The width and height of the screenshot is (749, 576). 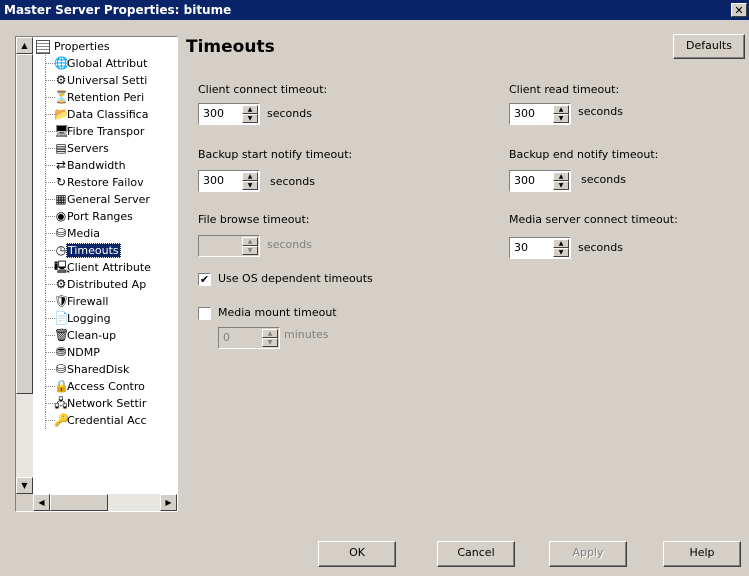 What do you see at coordinates (61, 386) in the screenshot?
I see `access-control-icon: 🔒` at bounding box center [61, 386].